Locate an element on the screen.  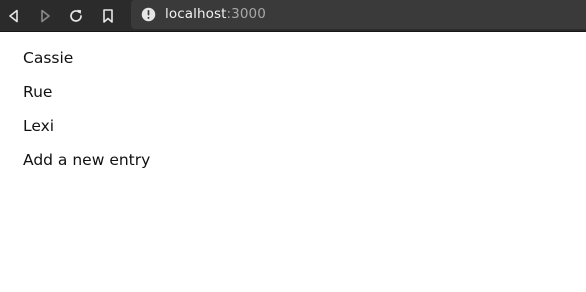
bookmark-icon is located at coordinates (108, 16).